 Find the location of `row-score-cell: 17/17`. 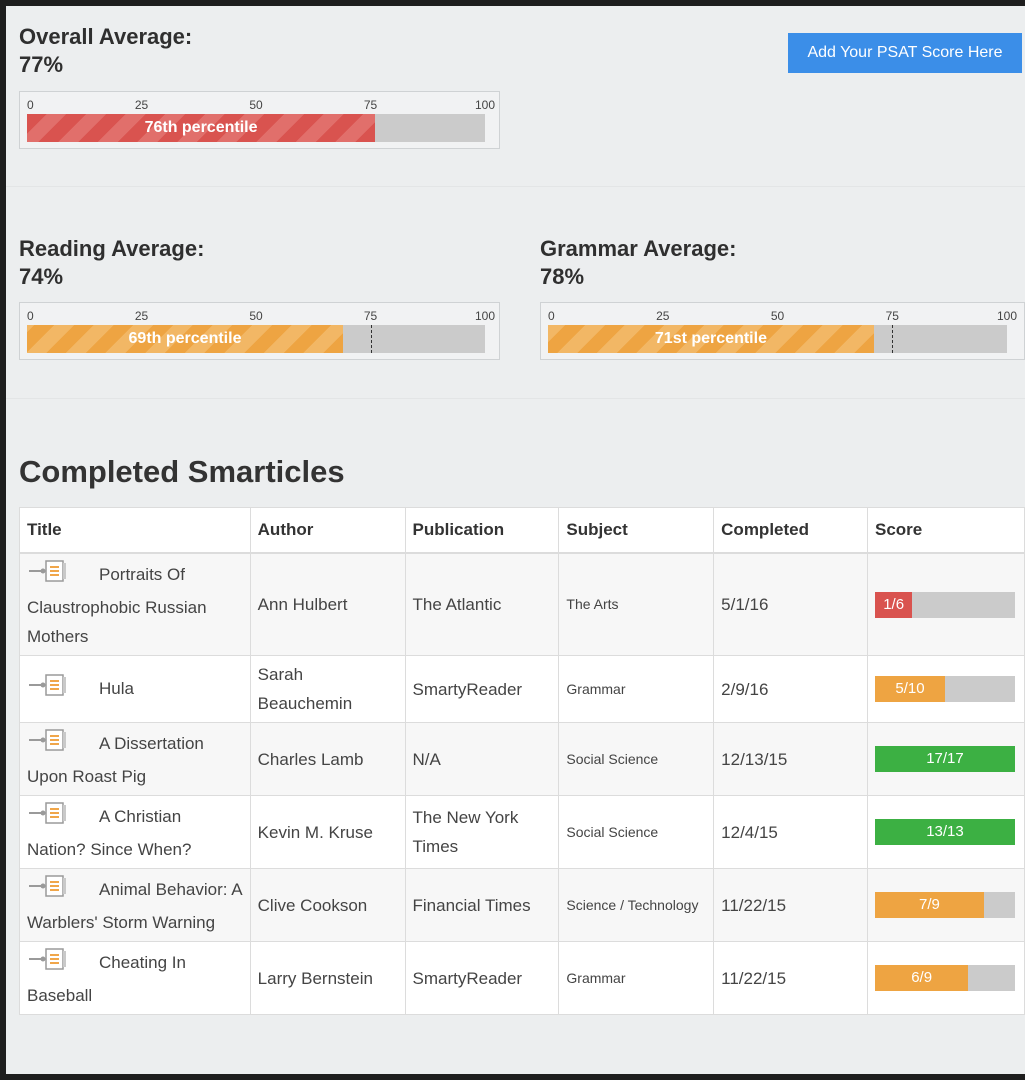

row-score-cell: 17/17 is located at coordinates (945, 759).